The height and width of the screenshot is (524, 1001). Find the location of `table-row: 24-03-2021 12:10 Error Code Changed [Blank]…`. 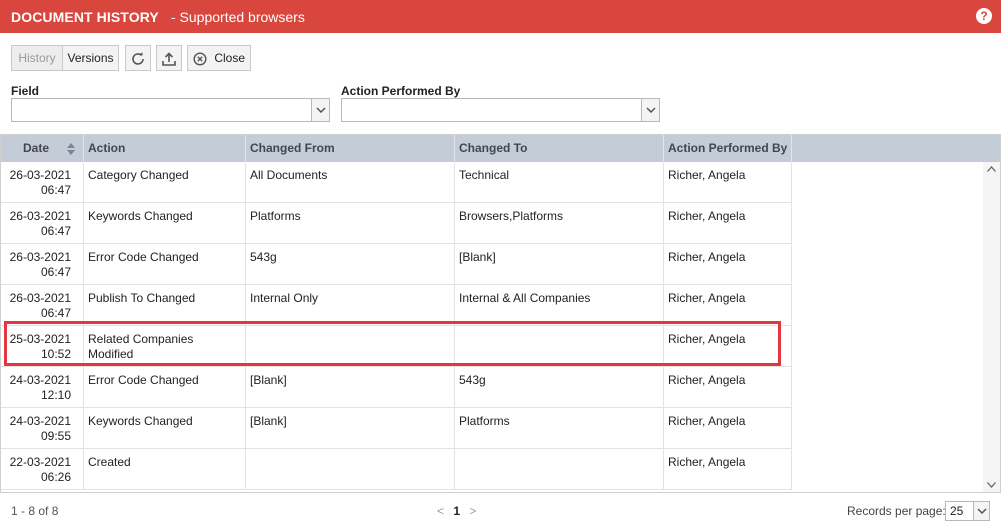

table-row: 24-03-2021 12:10 Error Code Changed [Blank]… is located at coordinates (396, 387).